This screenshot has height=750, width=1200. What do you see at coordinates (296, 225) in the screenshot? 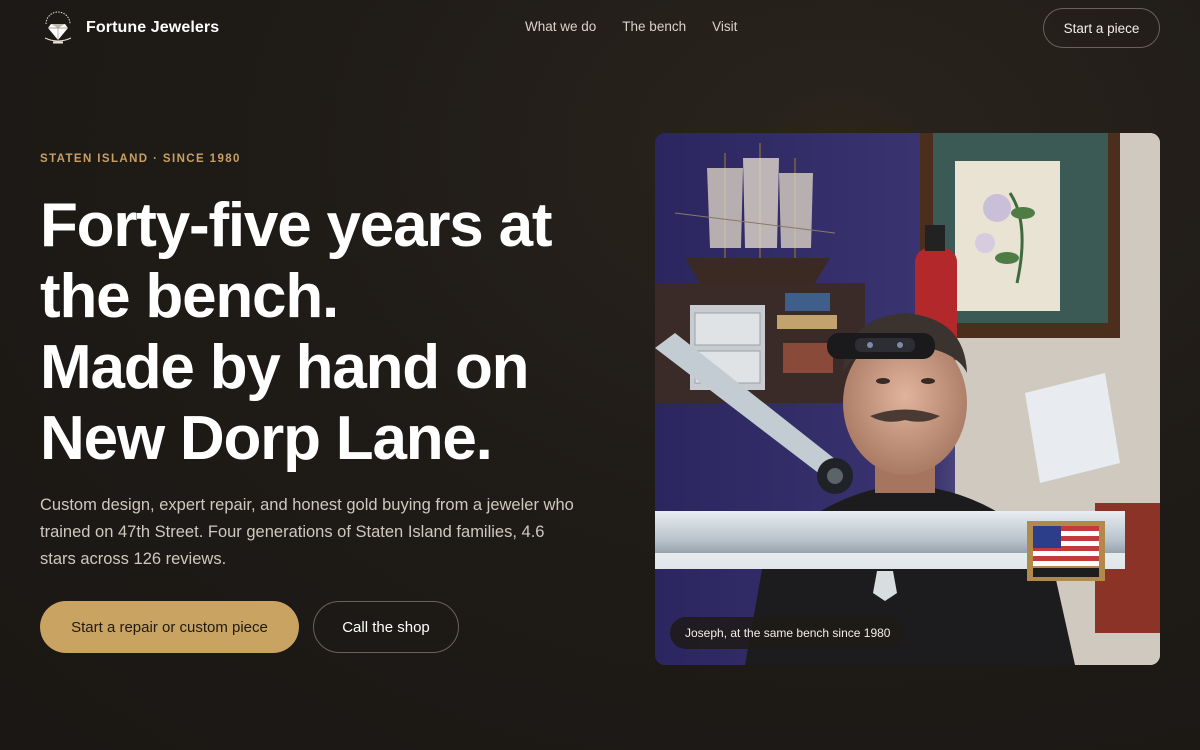
I see `headline-line-1: Forty-five years at` at bounding box center [296, 225].